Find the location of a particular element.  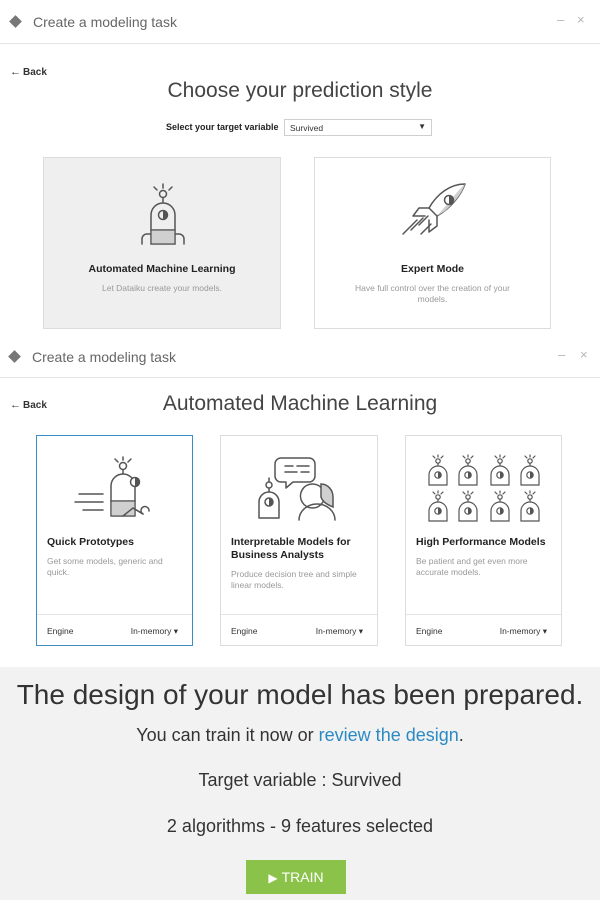

target-variable-line: Target variable : Survived is located at coordinates (300, 780).